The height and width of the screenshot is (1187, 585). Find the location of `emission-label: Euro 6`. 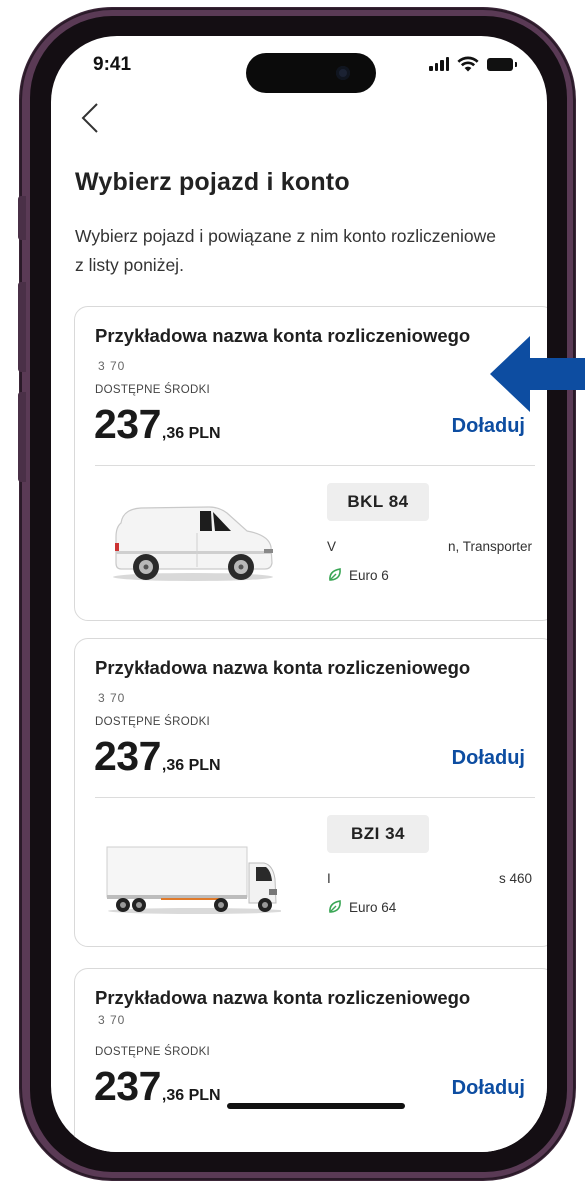

emission-label: Euro 6 is located at coordinates (369, 575).